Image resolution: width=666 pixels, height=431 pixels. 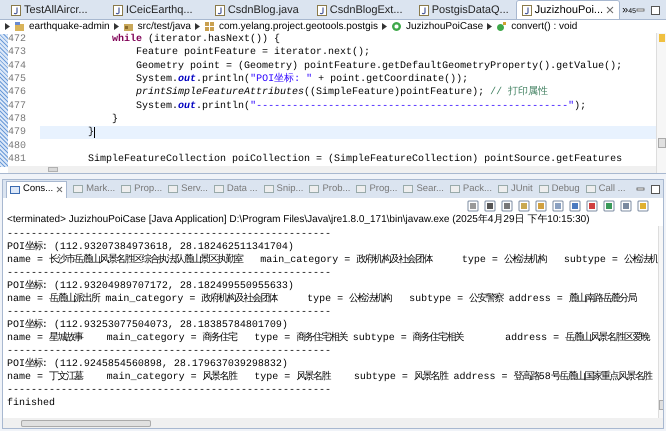 What do you see at coordinates (330, 377) in the screenshot?
I see `console-line: name = 丁文江墓 main_category = 风景名胜 type = 风景名胜 subtype = 风景名胜 address = 登高路58号岳麓山国家重点风景名胜` at bounding box center [330, 377].